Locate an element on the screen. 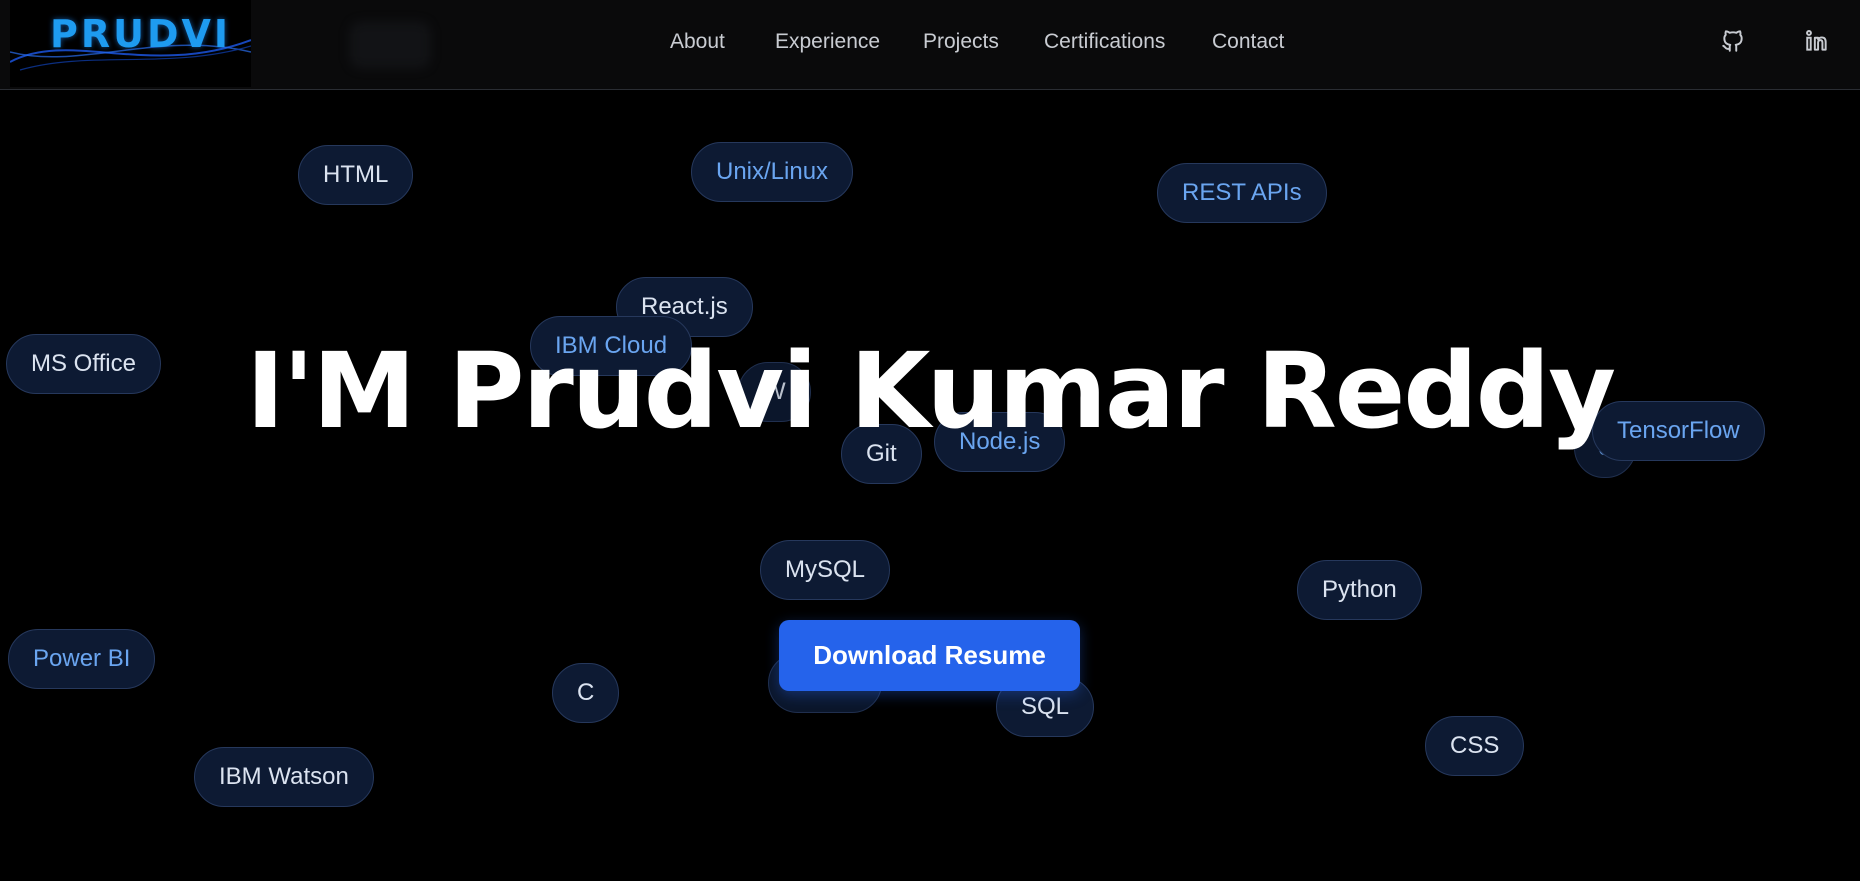 This screenshot has height=881, width=1860. nav-contact: Contact is located at coordinates (1248, 42).